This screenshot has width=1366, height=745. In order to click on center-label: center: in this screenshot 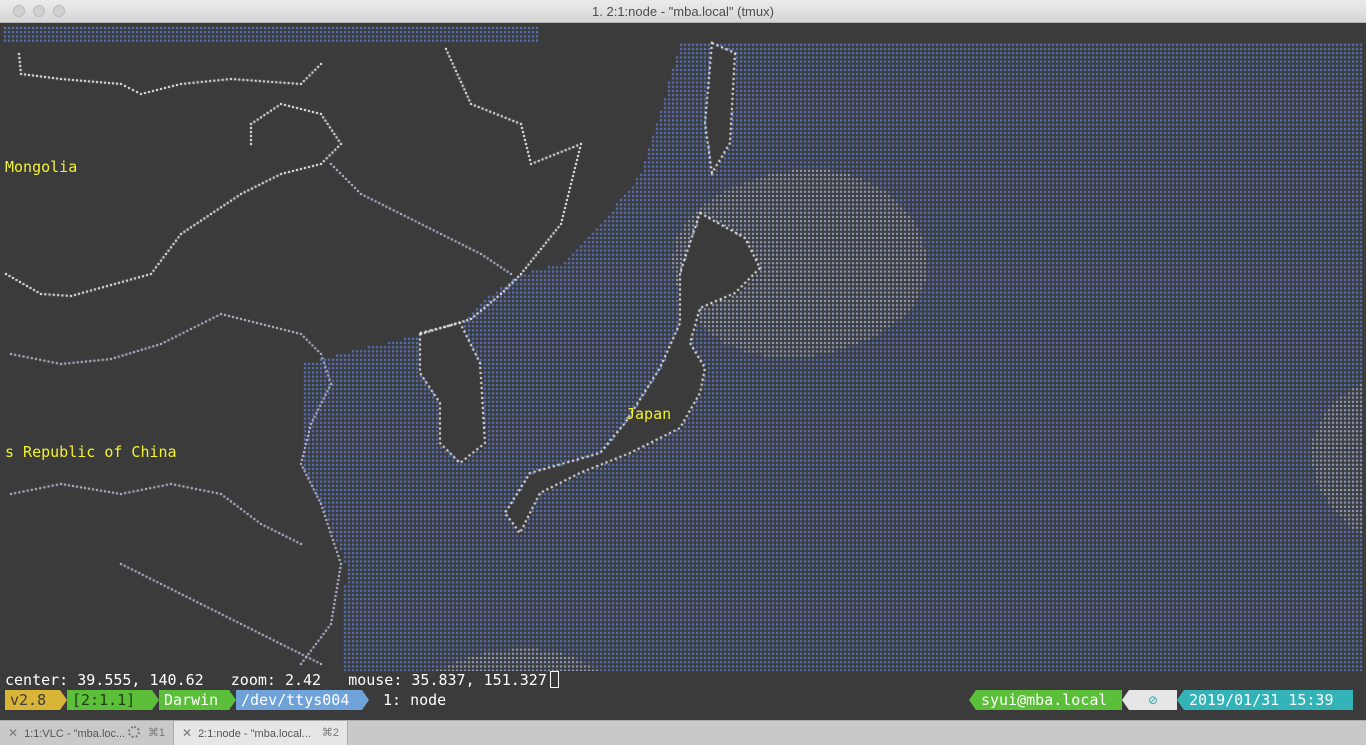, I will do `click(37, 680)`.